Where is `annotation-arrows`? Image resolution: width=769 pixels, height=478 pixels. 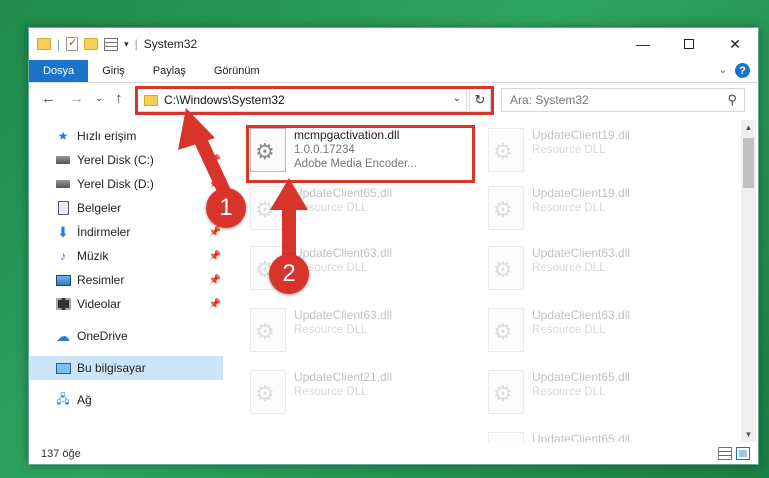
annotation-arrows is located at coordinates (243, 185).